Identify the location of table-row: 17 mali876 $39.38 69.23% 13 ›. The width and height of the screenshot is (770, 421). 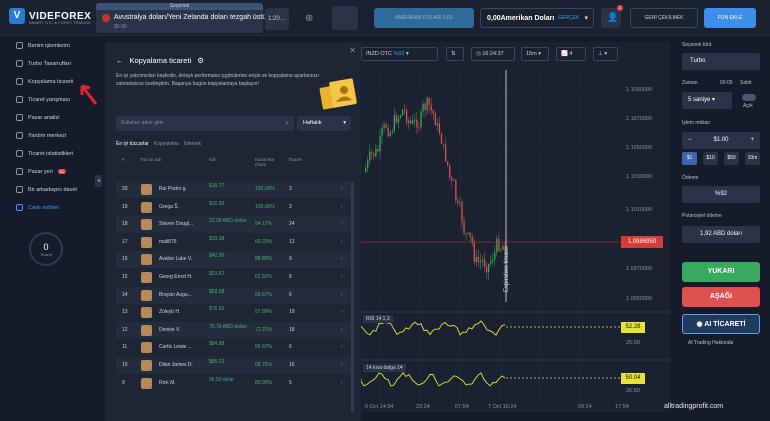
(233, 242).